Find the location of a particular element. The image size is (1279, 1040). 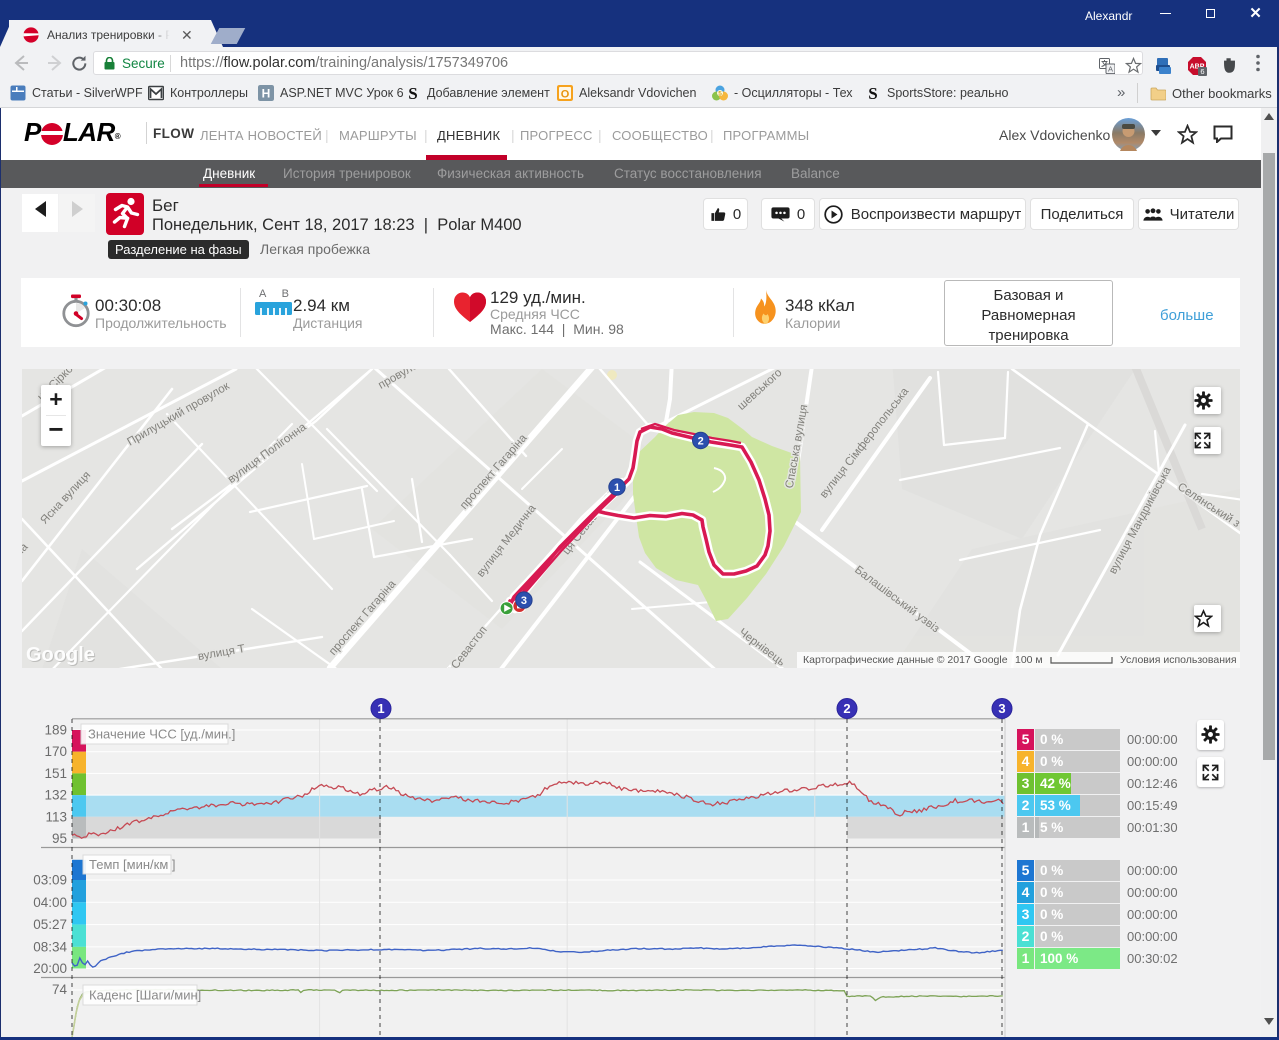

svg-text: 132 is located at coordinates (55, 795).